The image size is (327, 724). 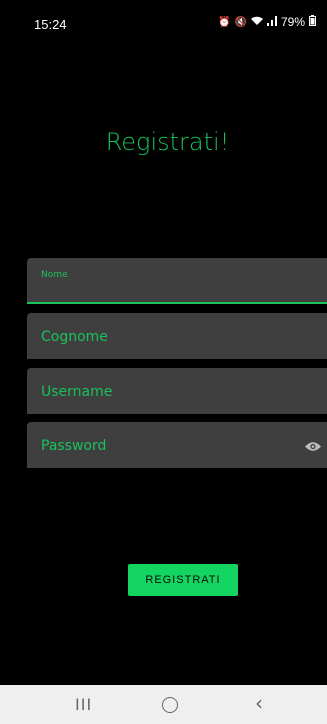 What do you see at coordinates (259, 703) in the screenshot?
I see `back-icon: ‹` at bounding box center [259, 703].